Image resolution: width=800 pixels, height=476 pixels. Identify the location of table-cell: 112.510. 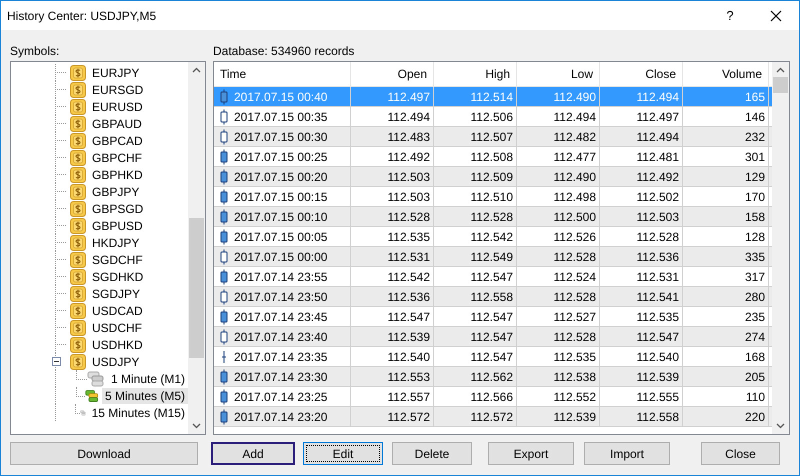
(491, 197).